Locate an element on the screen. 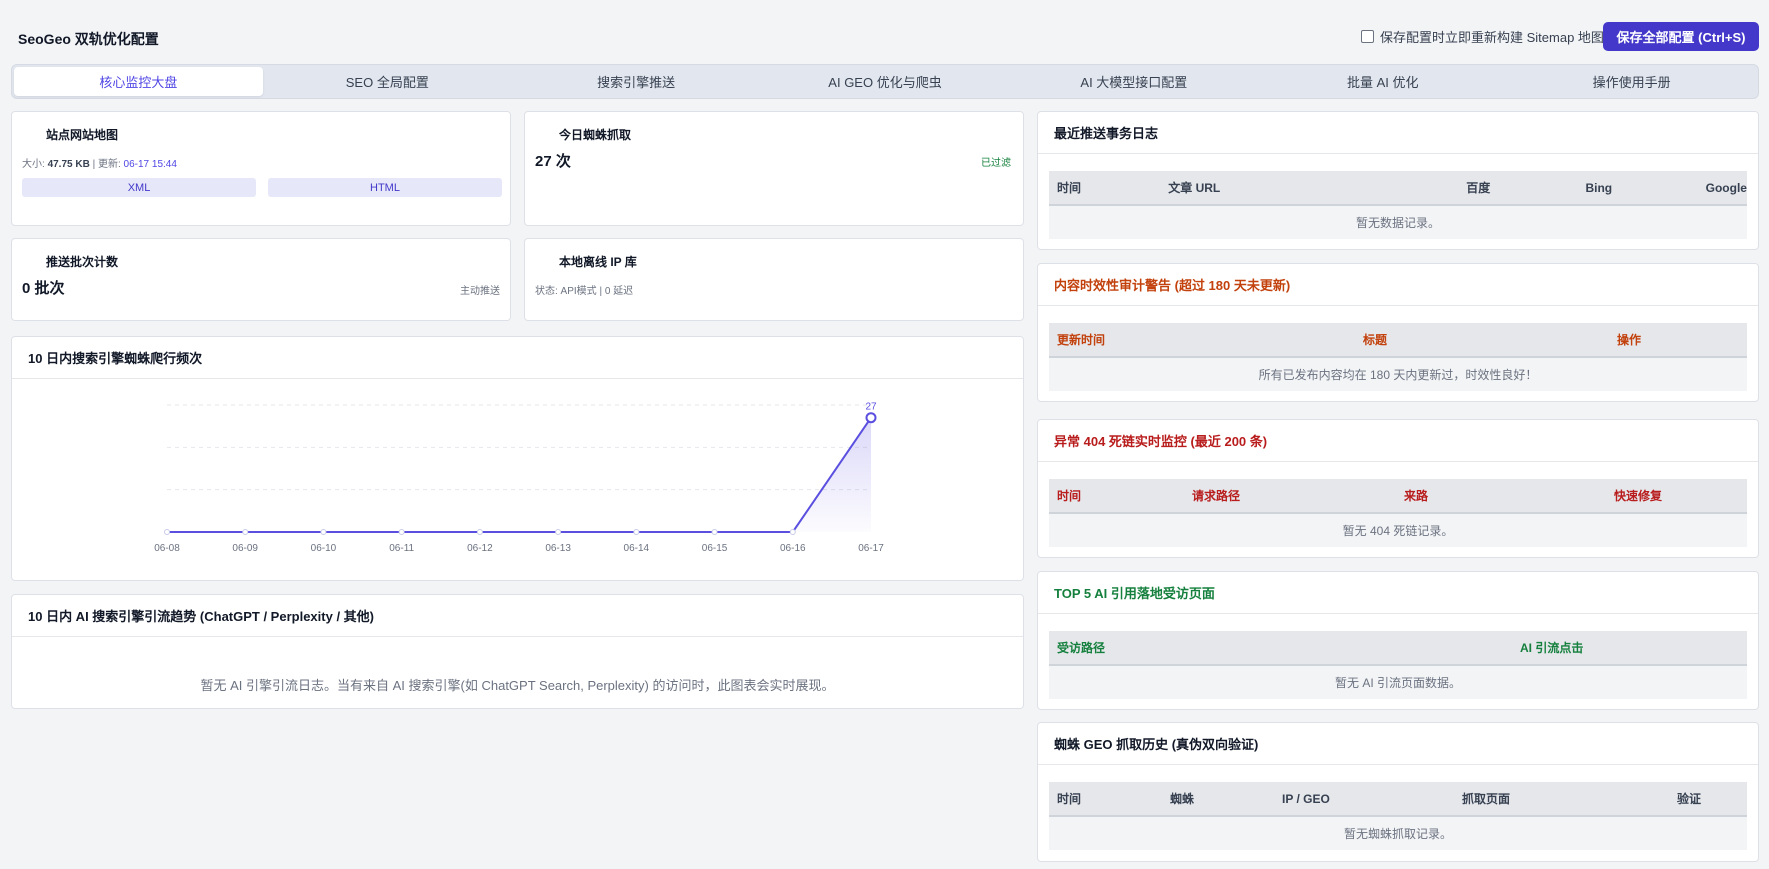 The height and width of the screenshot is (869, 1769). tab-manual: 操作使用手册 is located at coordinates (1631, 81).